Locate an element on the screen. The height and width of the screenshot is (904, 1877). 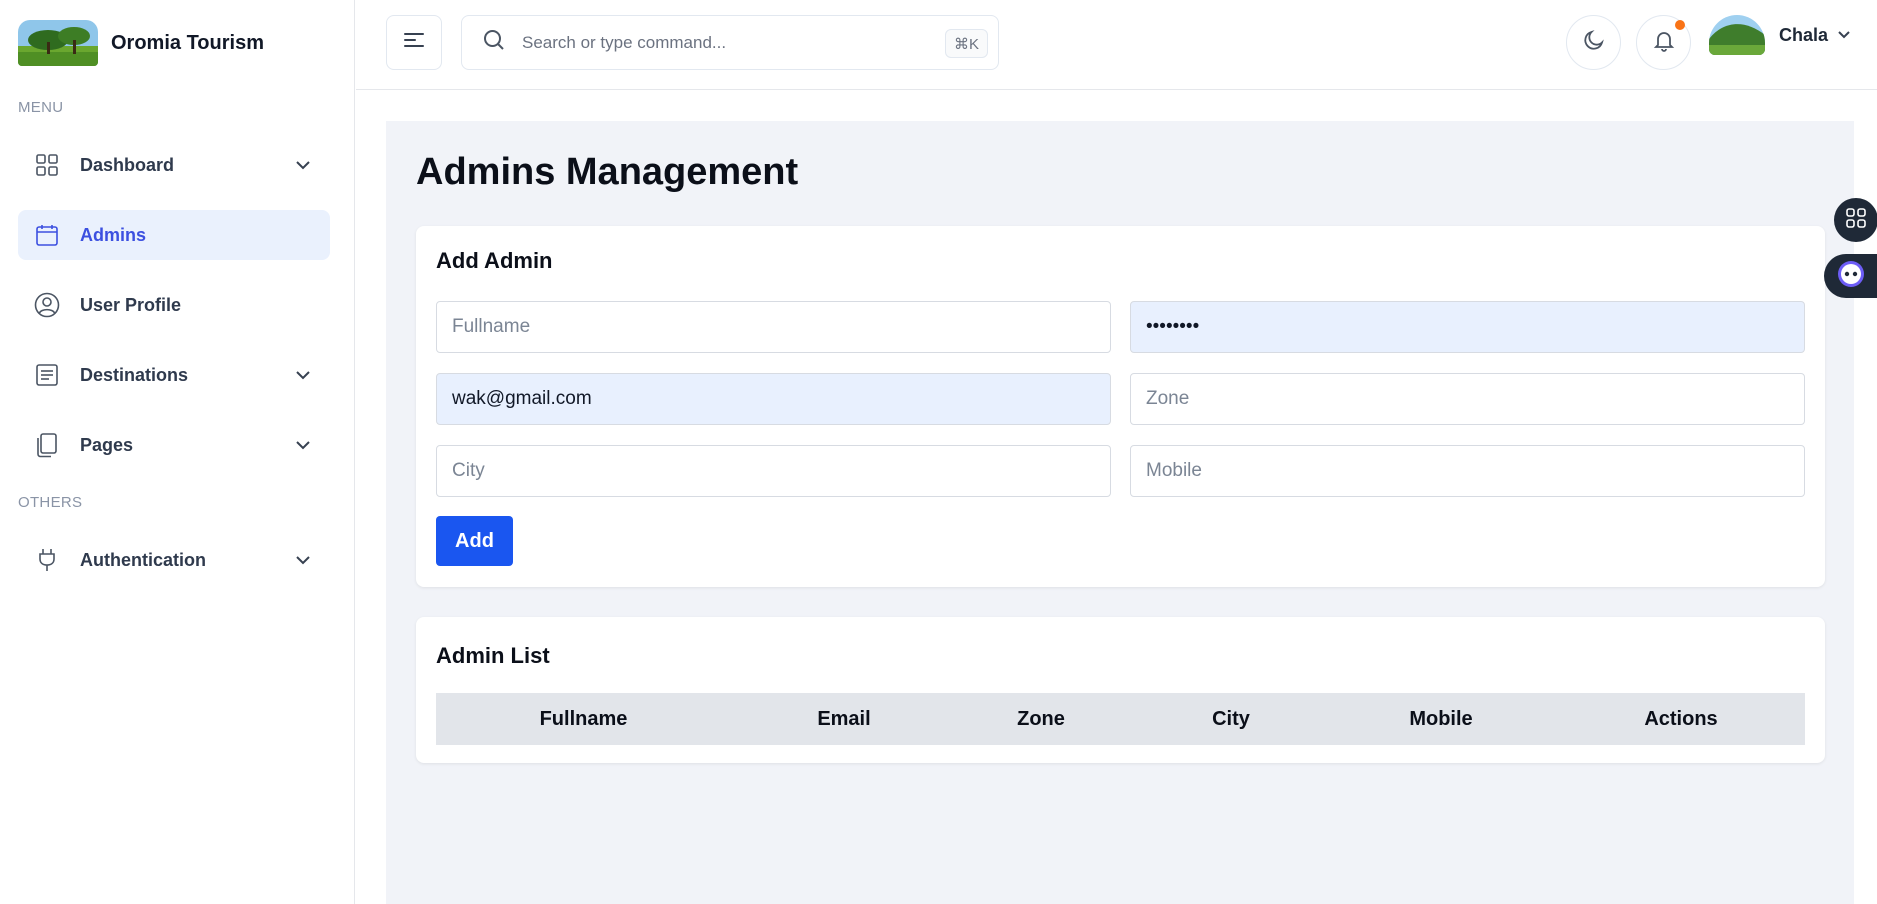
sidebar-item-pages: Pages is located at coordinates (174, 445).